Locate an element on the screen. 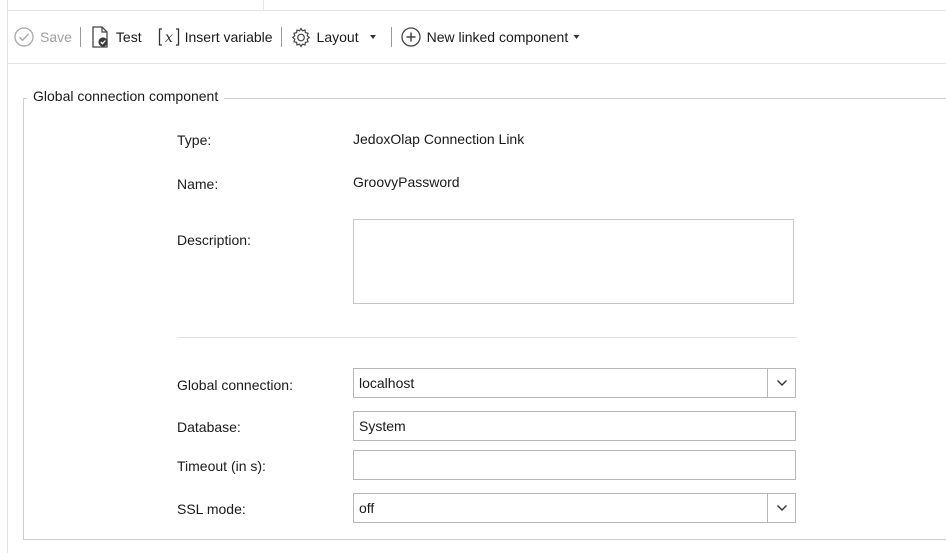  frame-left-border is located at coordinates (7, 276).